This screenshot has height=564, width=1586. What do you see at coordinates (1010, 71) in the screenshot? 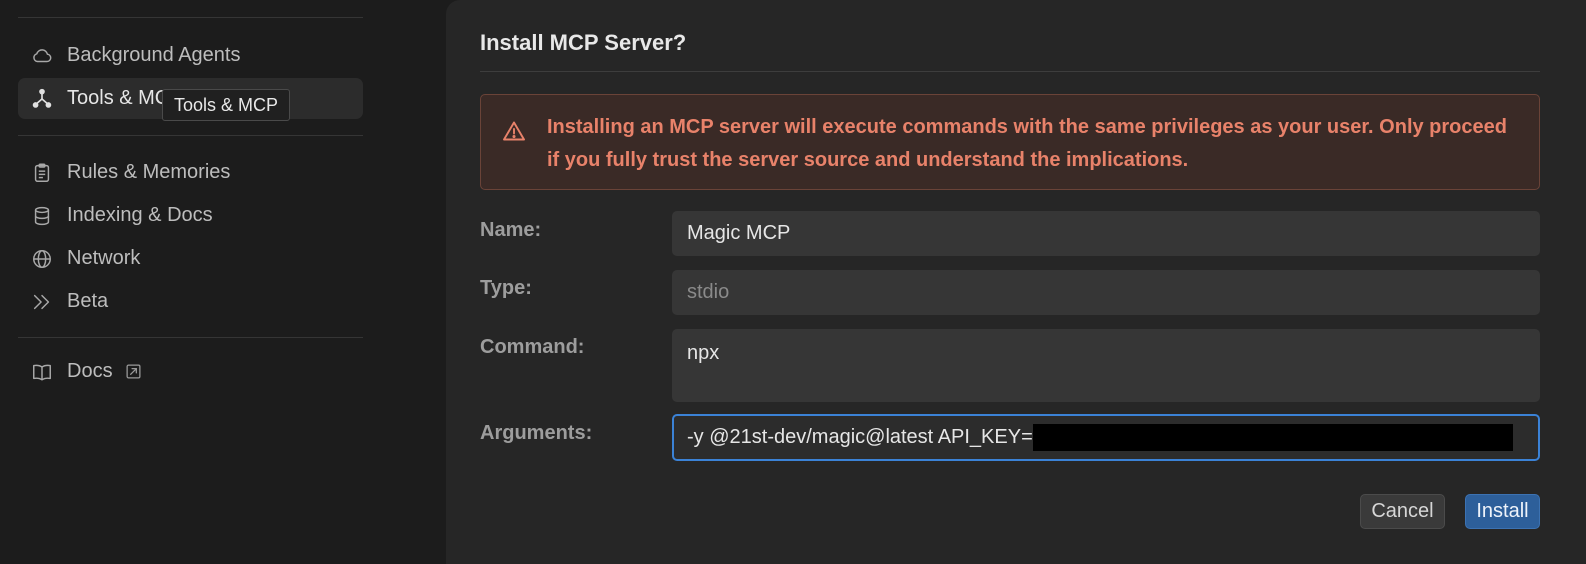
I see `title-divider` at bounding box center [1010, 71].